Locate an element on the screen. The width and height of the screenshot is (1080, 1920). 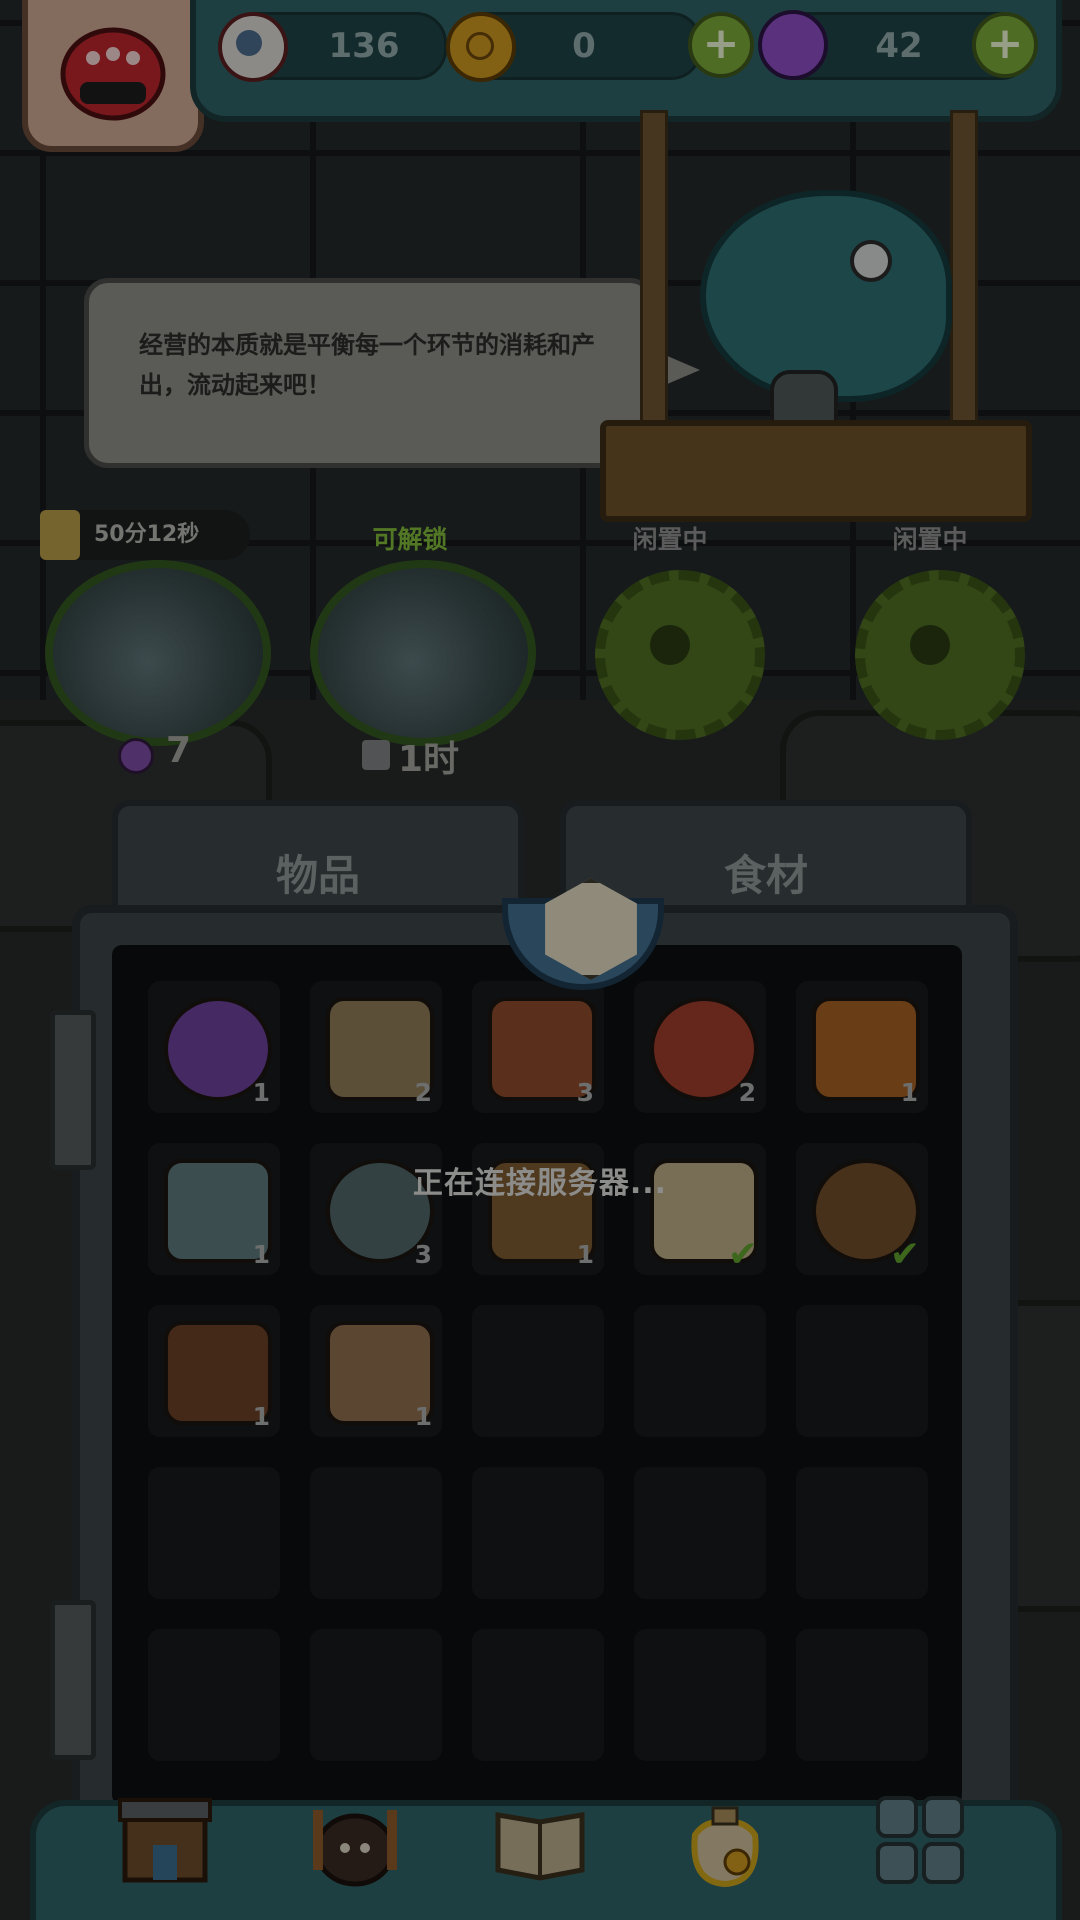
wooden-swing is located at coordinates (816, 471).